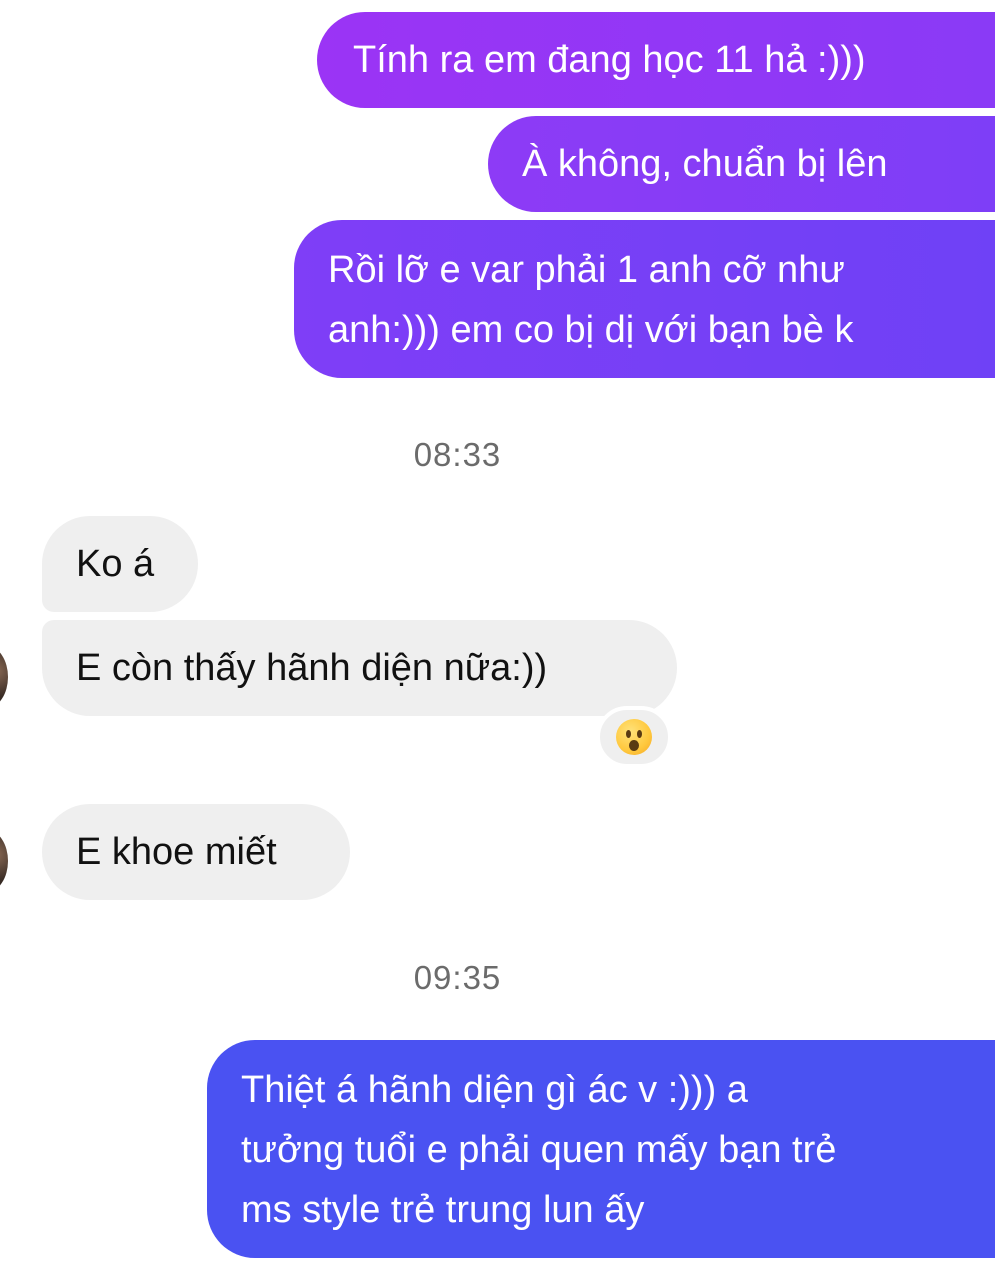 The height and width of the screenshot is (1281, 995). Describe the element at coordinates (656, 60) in the screenshot. I see `outgoing-message-bubble: Tính ra em đang học 11 hả :)))` at that location.